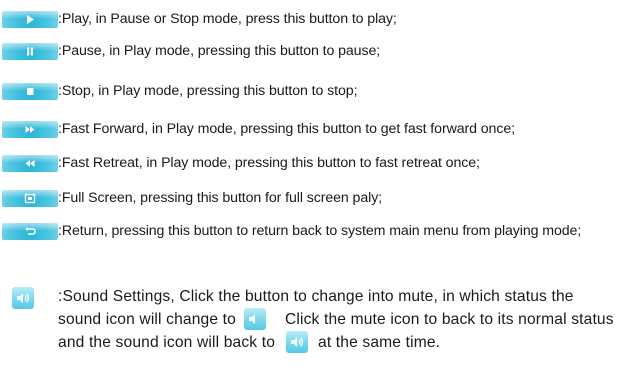 This screenshot has height=390, width=630. What do you see at coordinates (379, 342) in the screenshot?
I see `sound-text-part3: at the same time.` at bounding box center [379, 342].